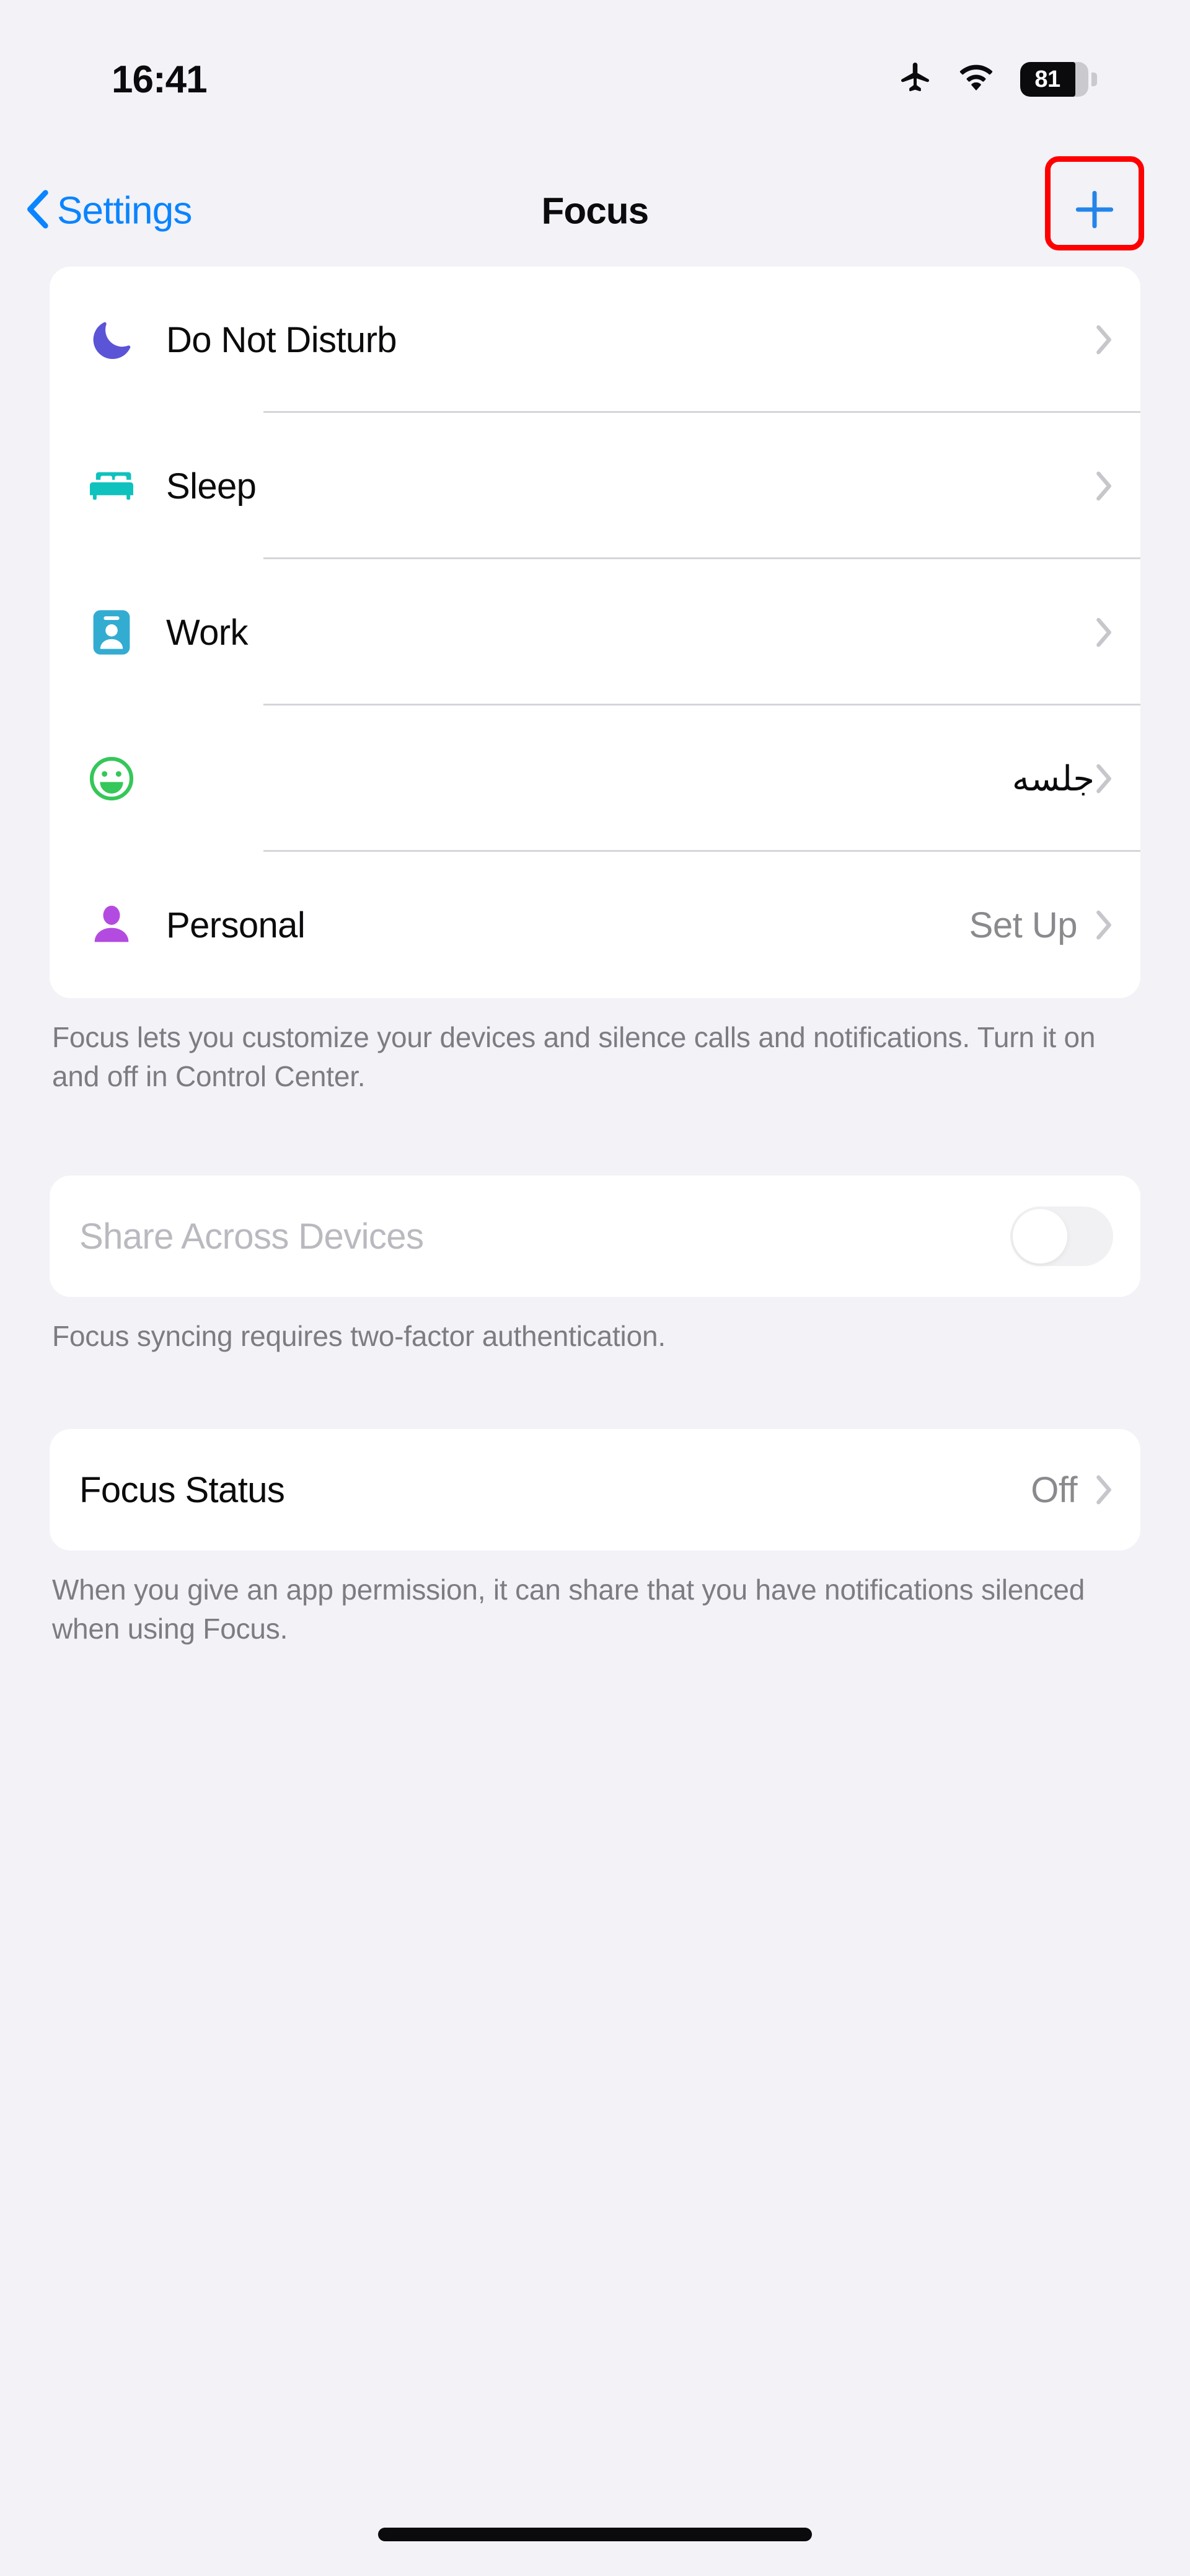  I want to click on plus-icon, so click(1094, 211).